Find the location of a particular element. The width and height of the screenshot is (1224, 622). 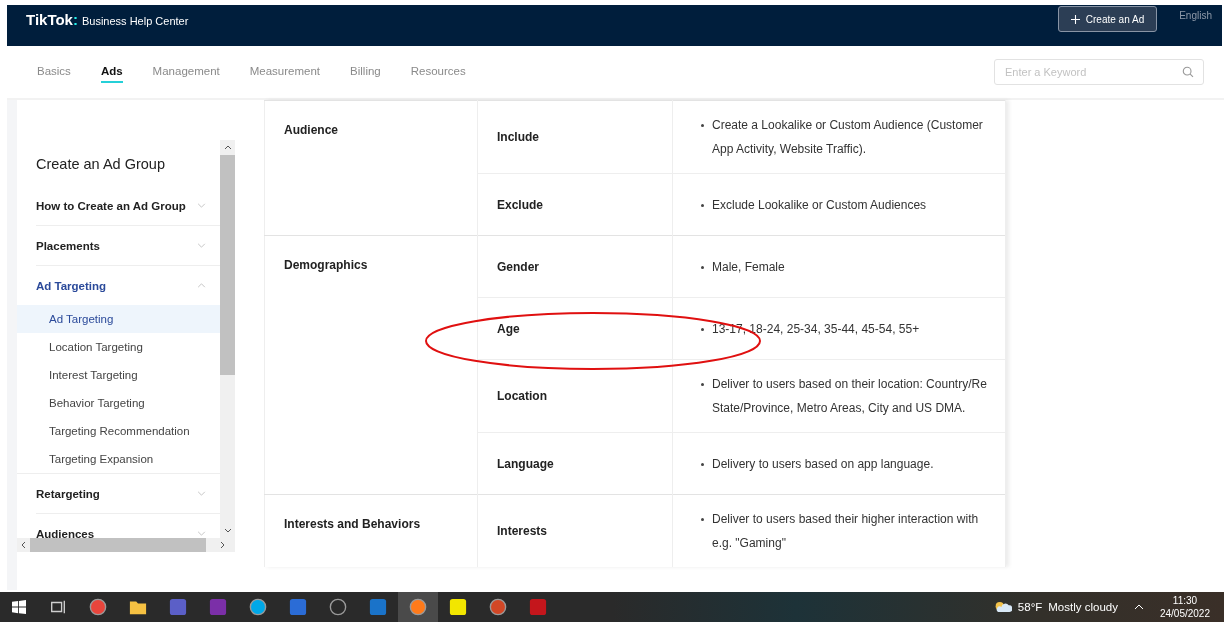

description-text: Deliver to users based their higher interaction with is located at coordinates (845, 519).